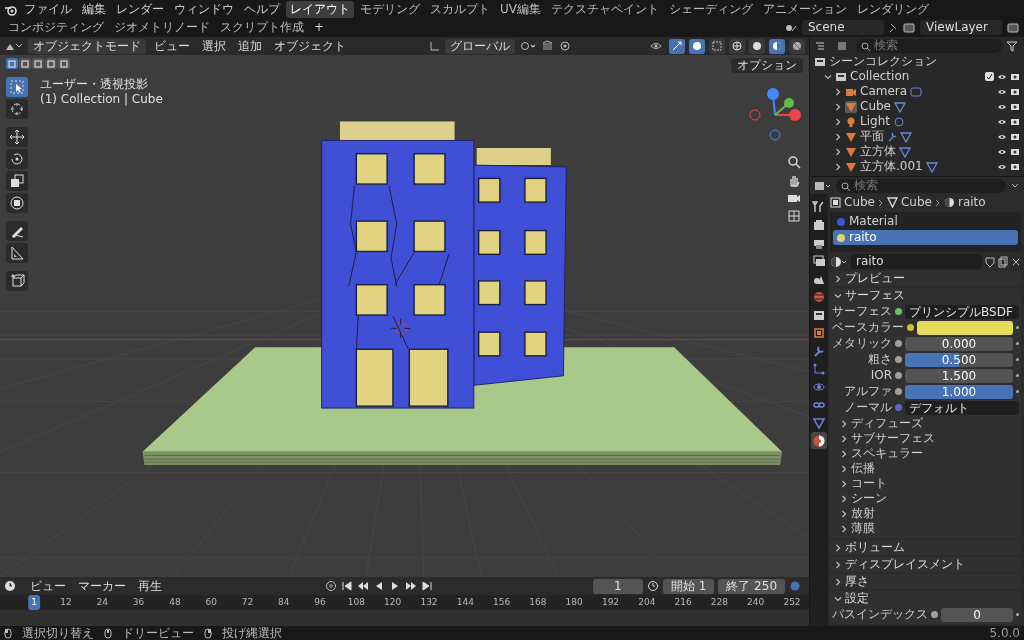 This screenshot has width=1024, height=640. Describe the element at coordinates (688, 586) in the screenshot. I see `start-frame-field: 開始 1` at that location.